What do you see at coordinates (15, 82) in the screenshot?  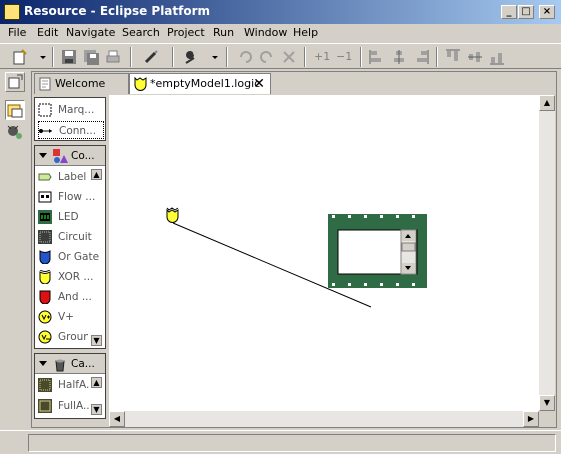 I see `open-perspective-icon` at bounding box center [15, 82].